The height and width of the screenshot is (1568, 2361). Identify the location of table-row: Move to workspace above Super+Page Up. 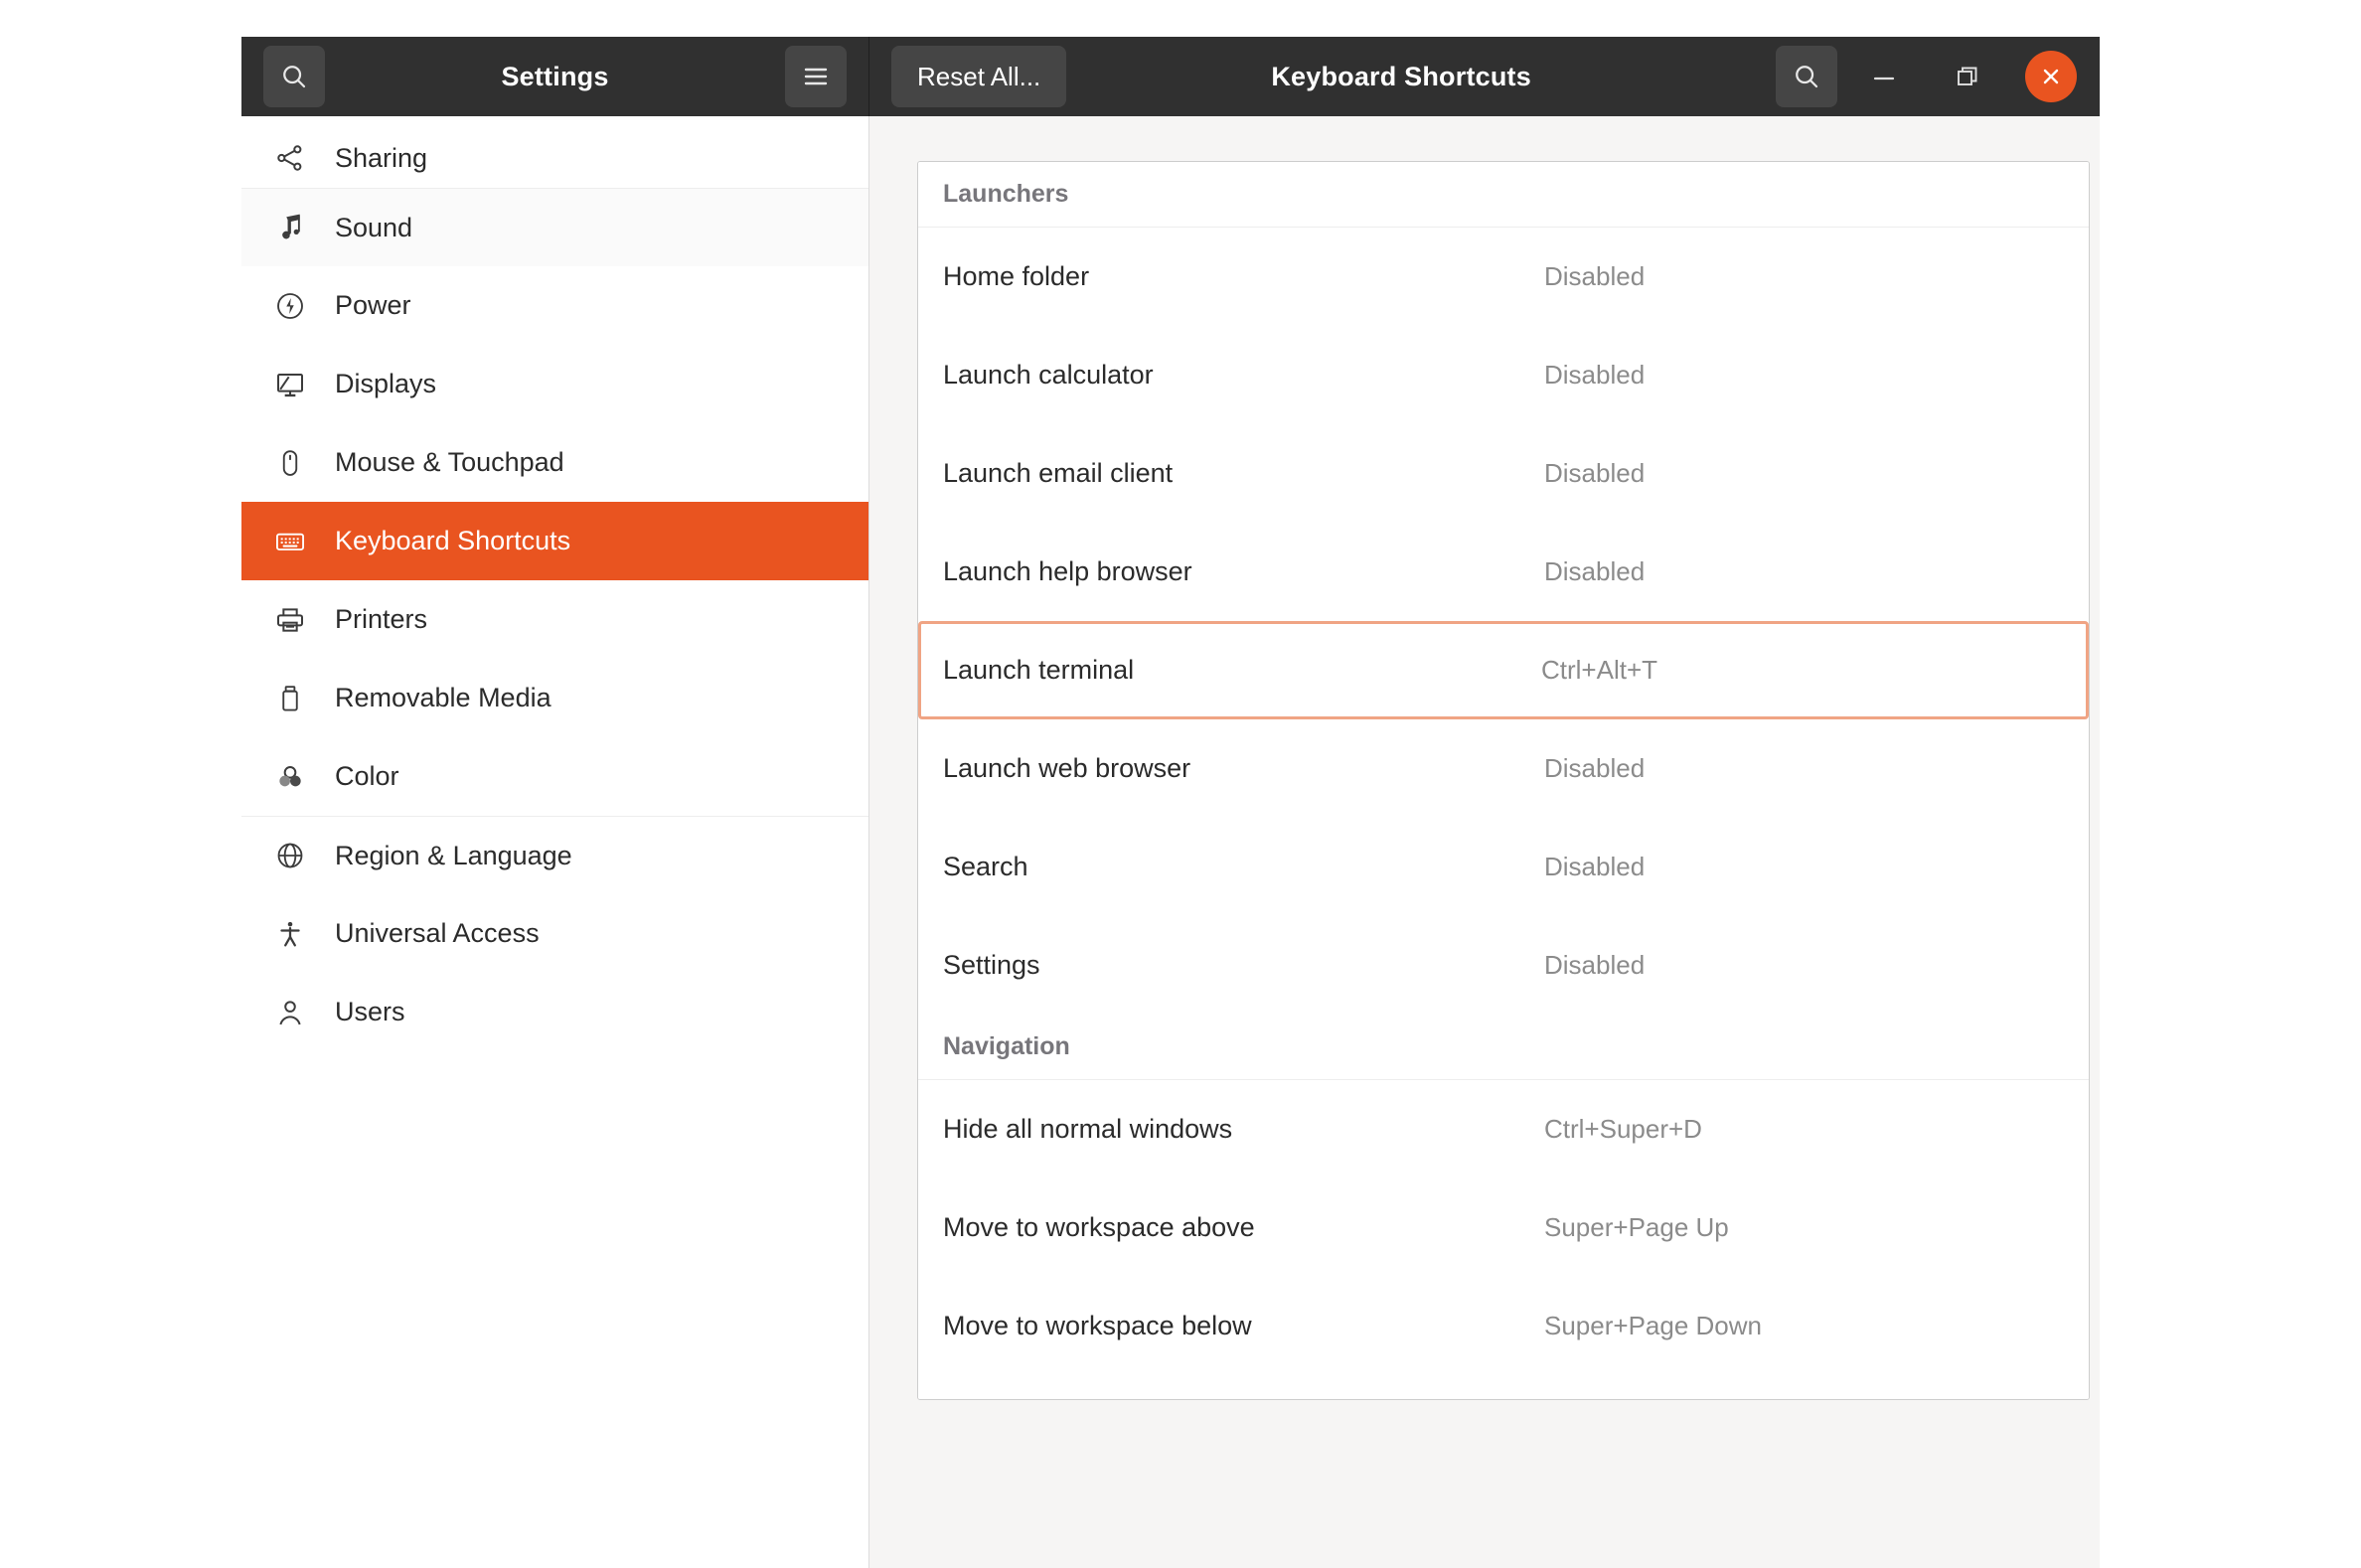
(1503, 1227).